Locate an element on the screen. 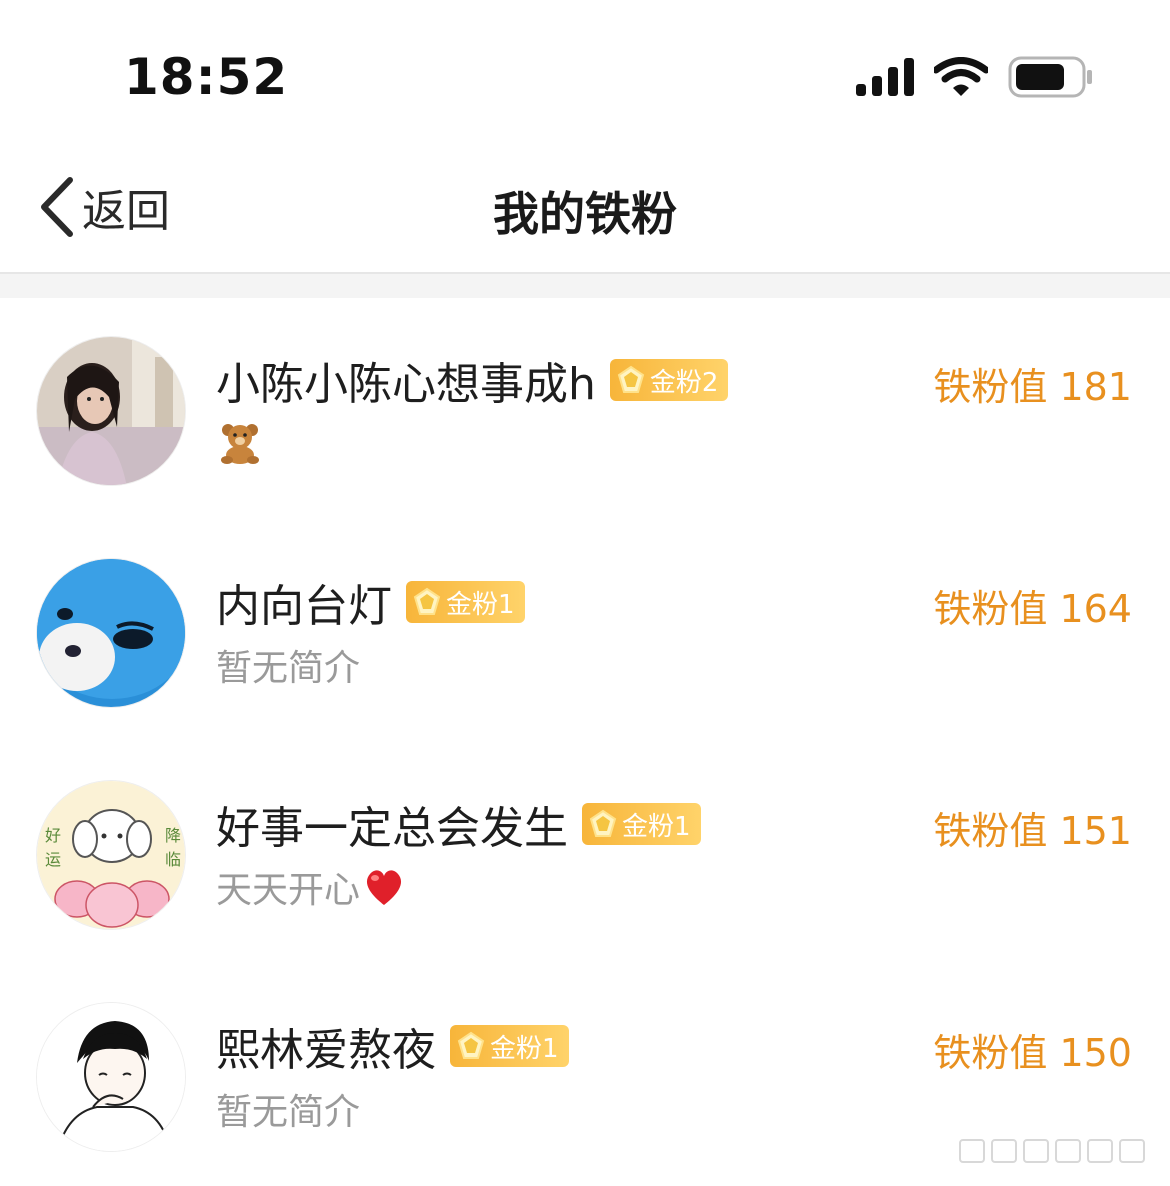  status-bar: 18:52 is located at coordinates (585, 75).